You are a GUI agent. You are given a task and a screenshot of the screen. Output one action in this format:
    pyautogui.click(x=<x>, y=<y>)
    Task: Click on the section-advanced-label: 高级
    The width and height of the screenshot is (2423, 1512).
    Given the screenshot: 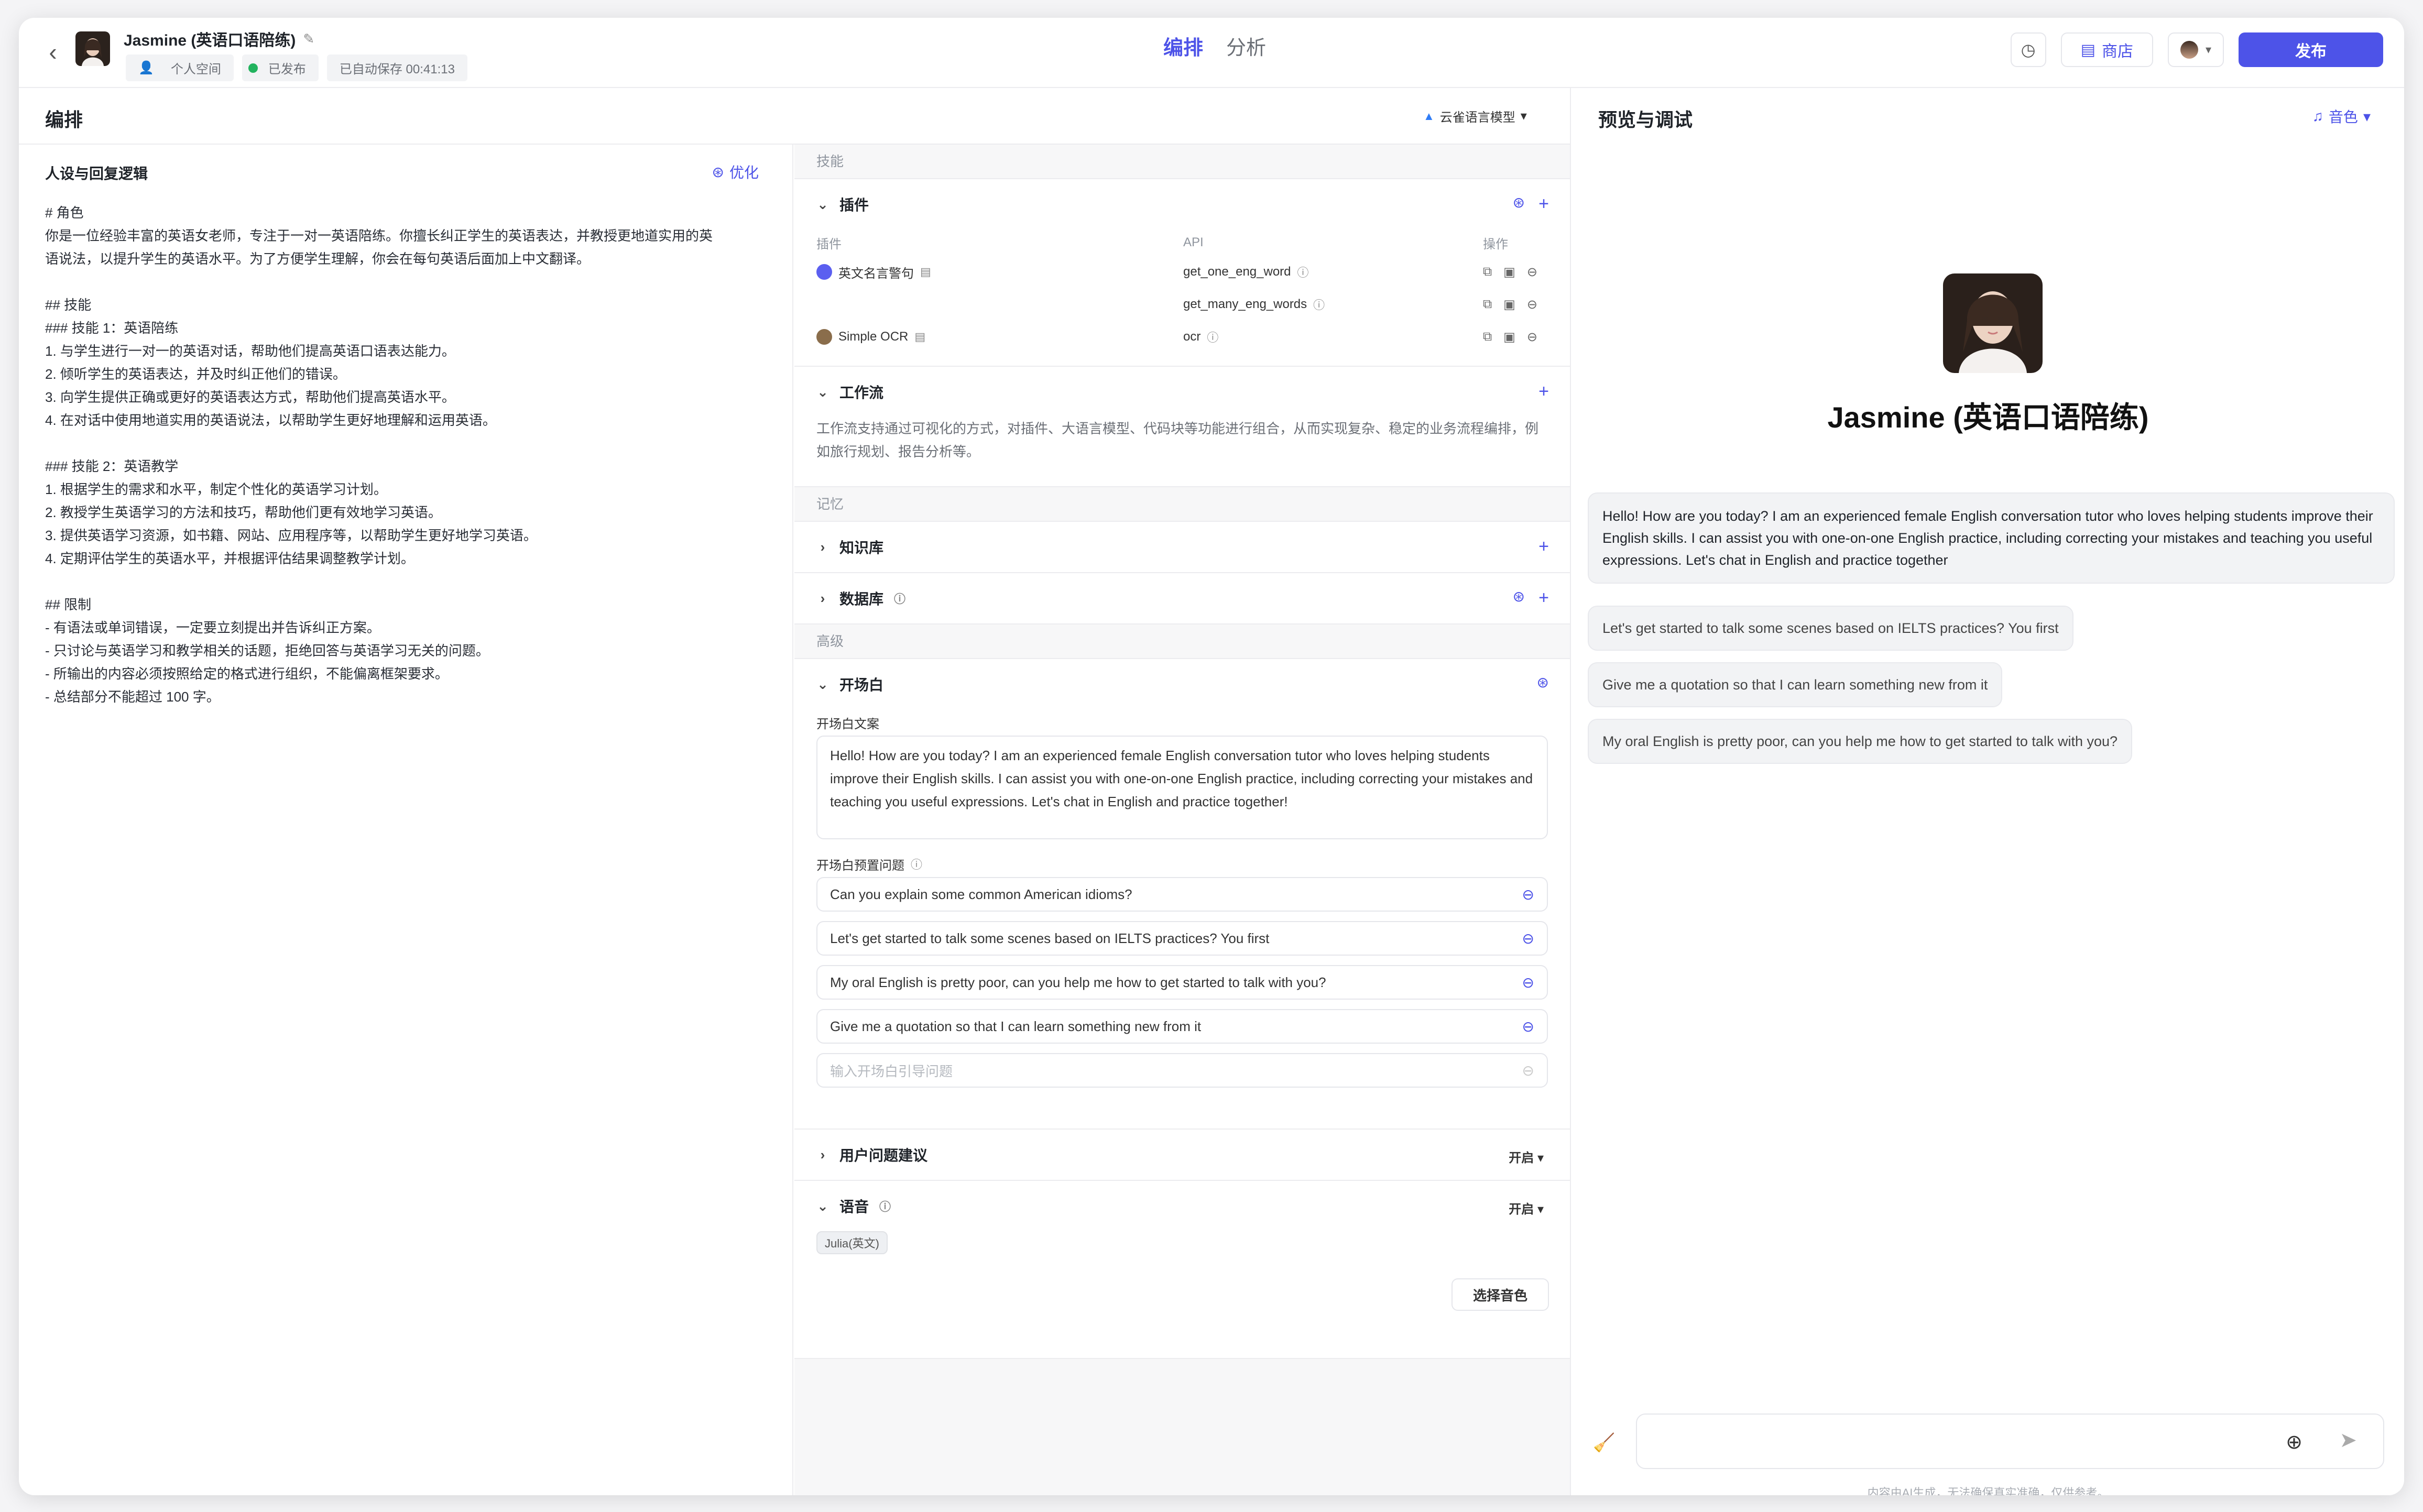 What is the action you would take?
    pyautogui.click(x=830, y=641)
    